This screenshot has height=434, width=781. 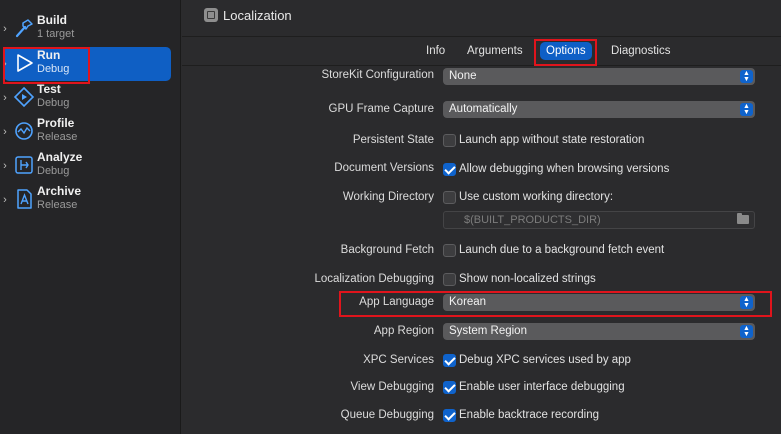 What do you see at coordinates (388, 197) in the screenshot?
I see `working-directory-label: Working Directory` at bounding box center [388, 197].